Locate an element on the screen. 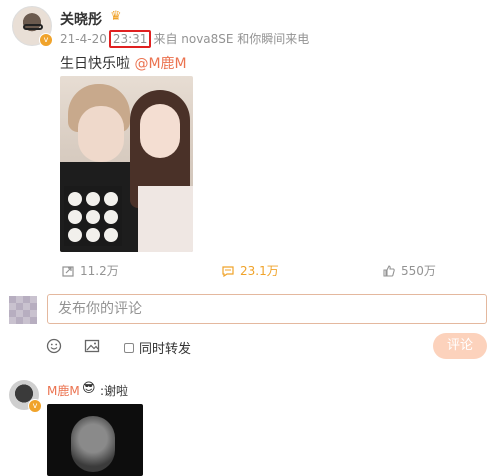  reply-author-name: M鹿M is located at coordinates (63, 390).